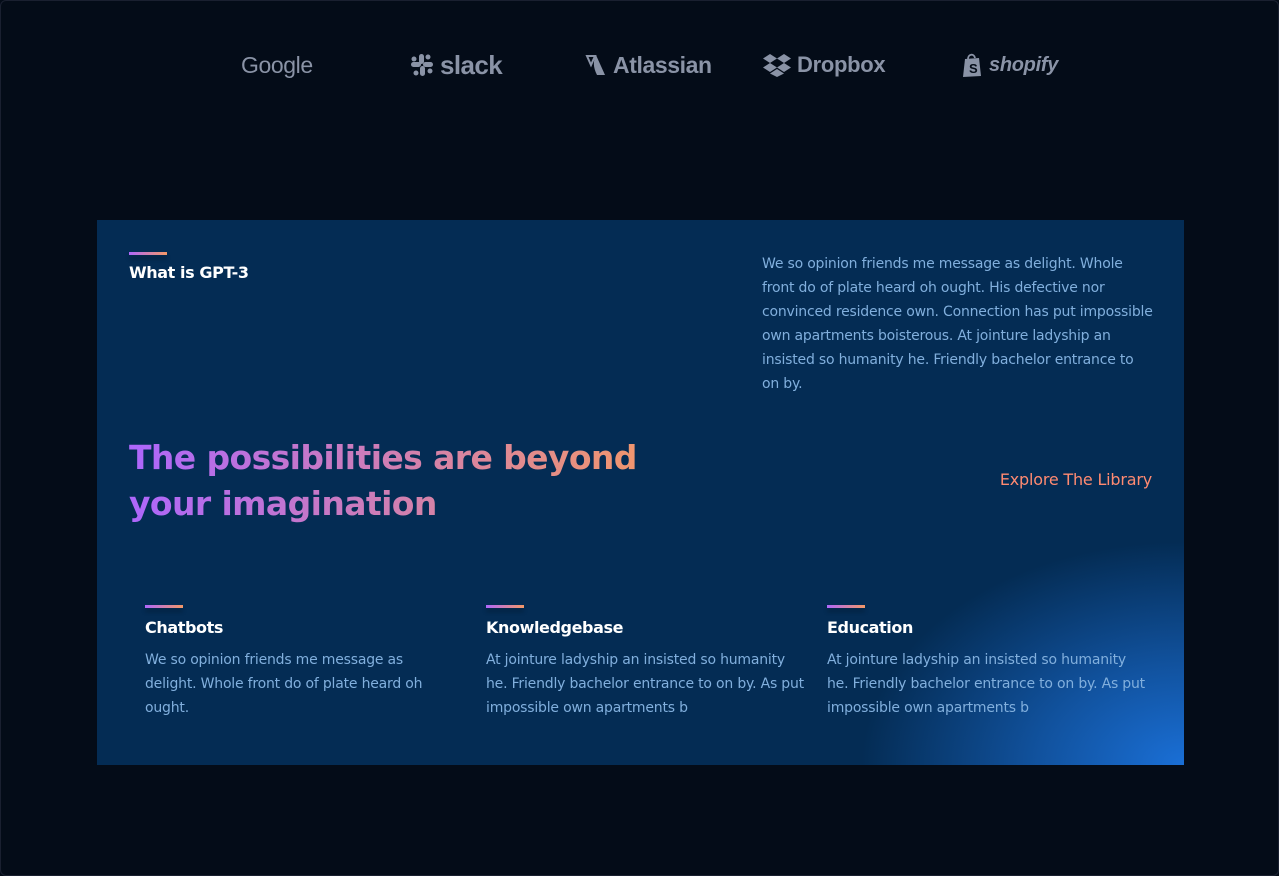 The image size is (1279, 876). What do you see at coordinates (662, 64) in the screenshot?
I see `atlassian-logo-text: Atlassian` at bounding box center [662, 64].